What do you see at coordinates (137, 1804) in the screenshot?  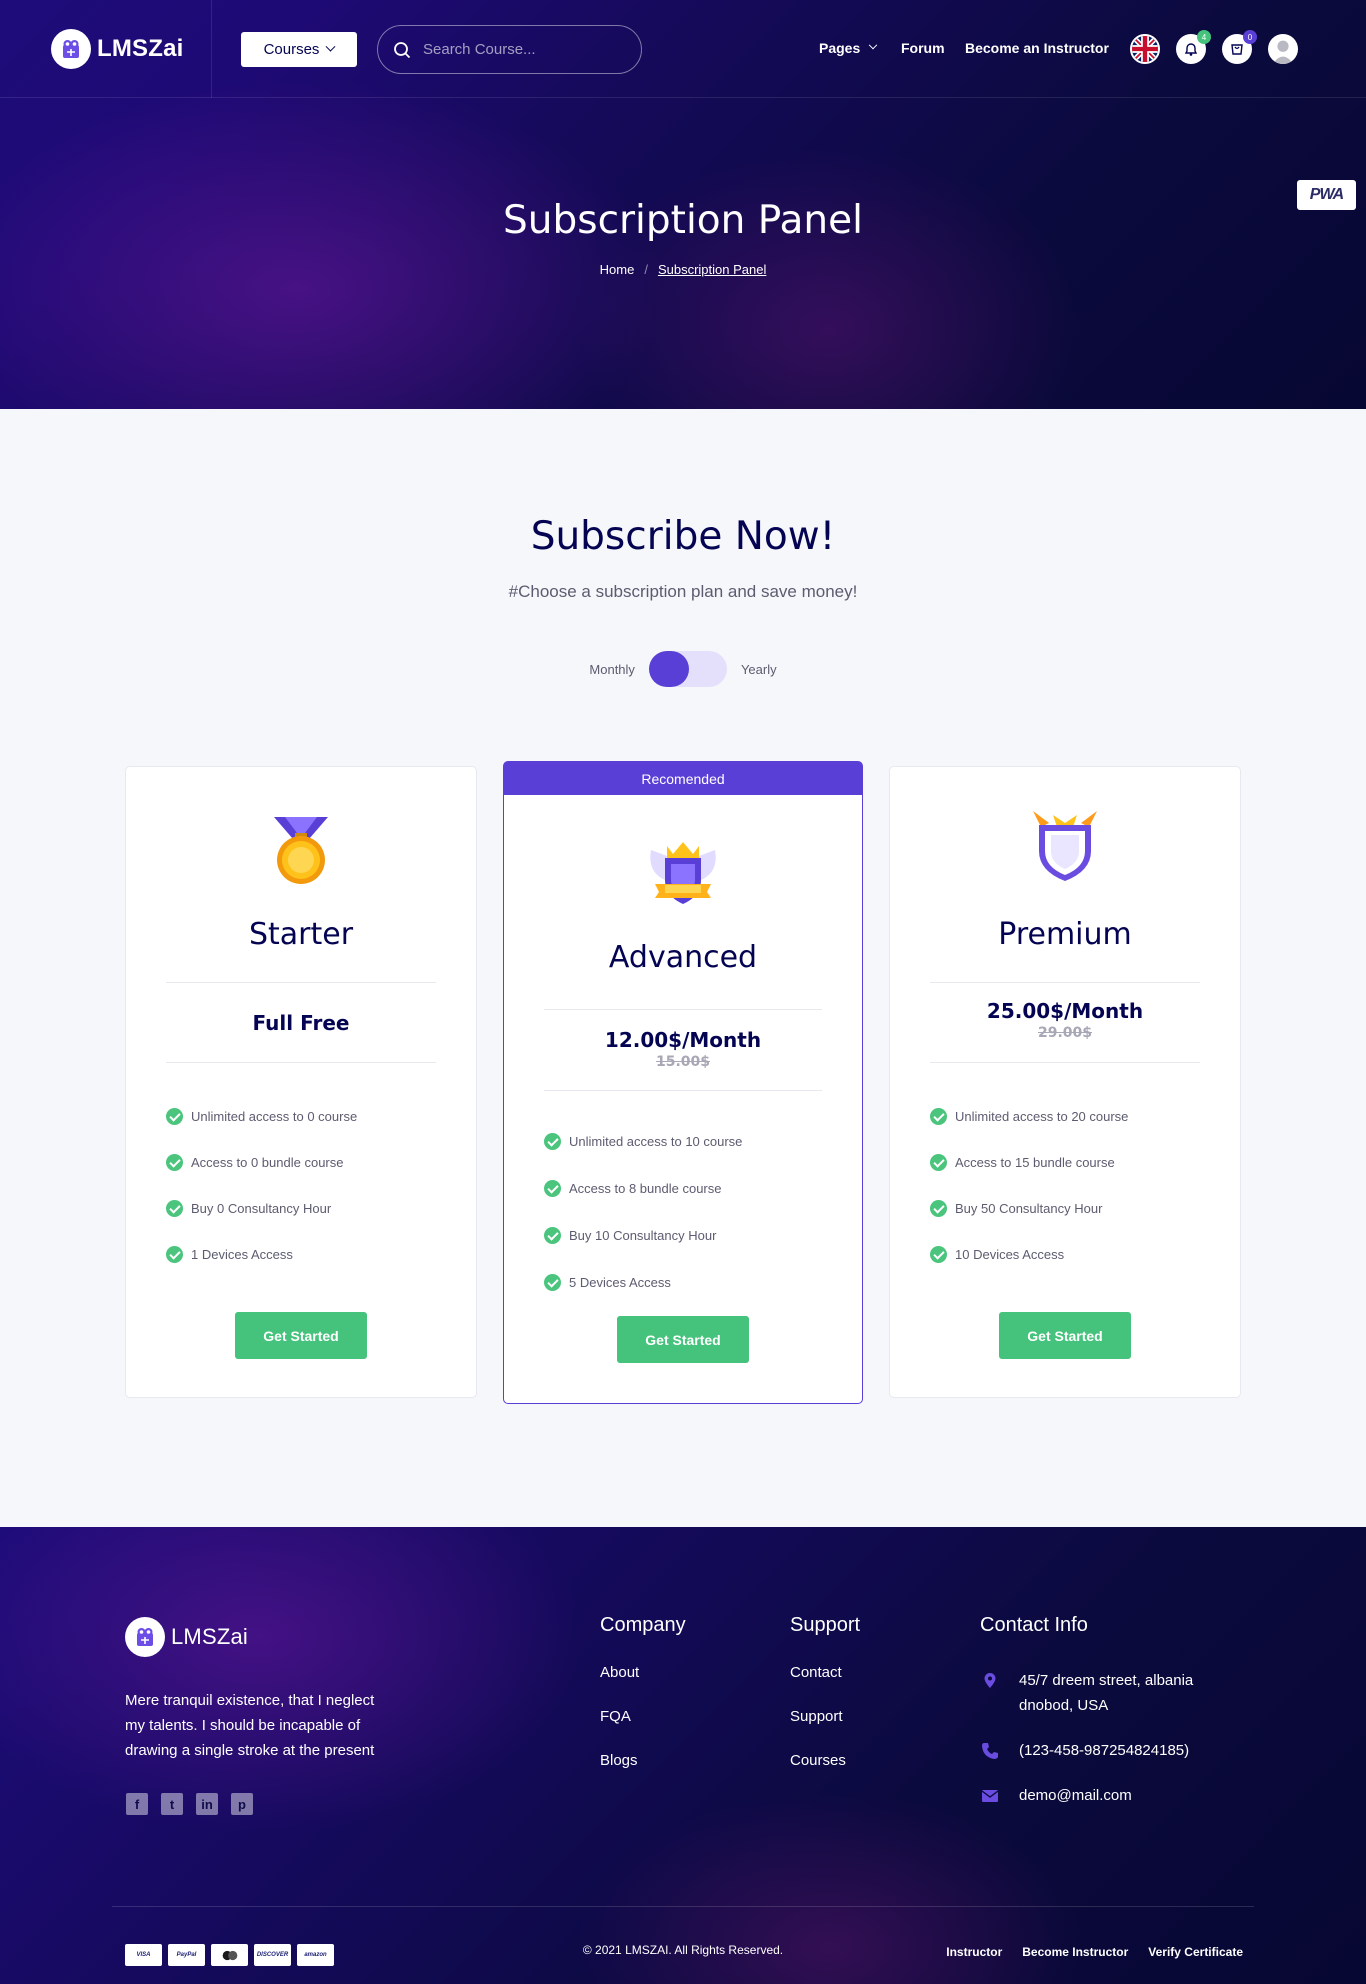 I see `facebook-icon: f` at bounding box center [137, 1804].